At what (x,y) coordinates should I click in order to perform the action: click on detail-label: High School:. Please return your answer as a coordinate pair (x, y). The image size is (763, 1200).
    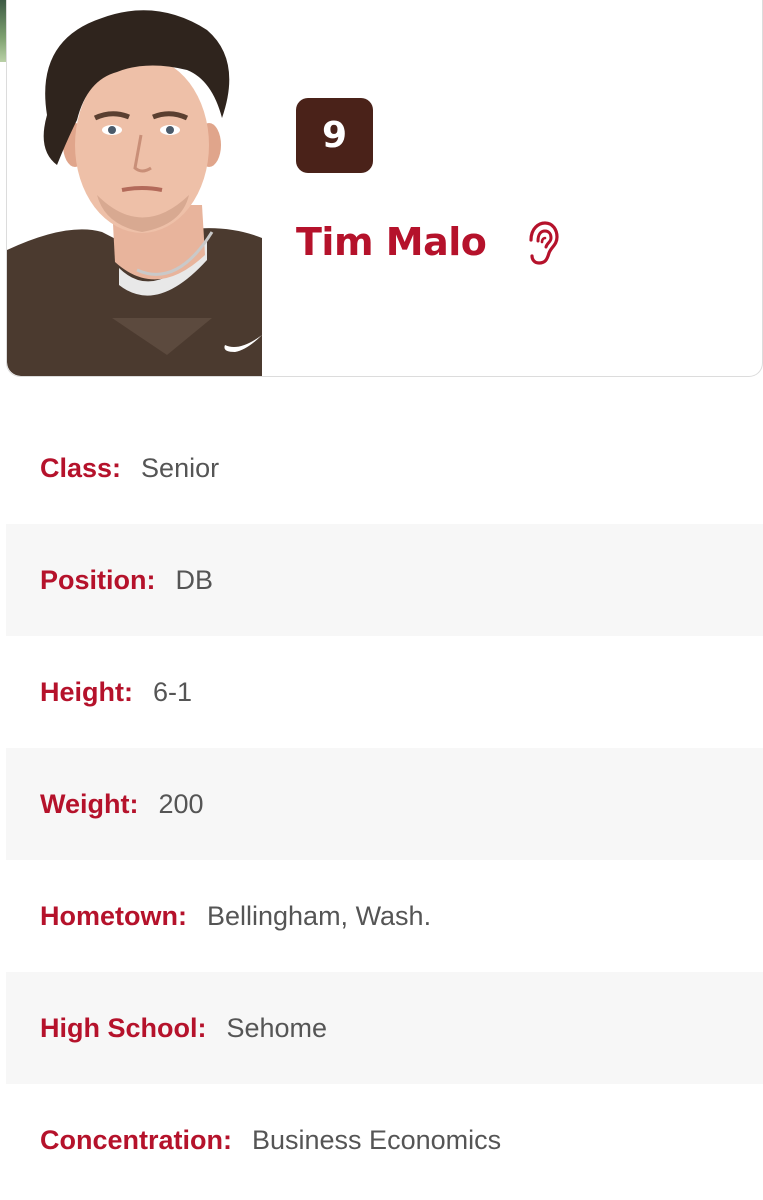
    Looking at the image, I should click on (123, 1027).